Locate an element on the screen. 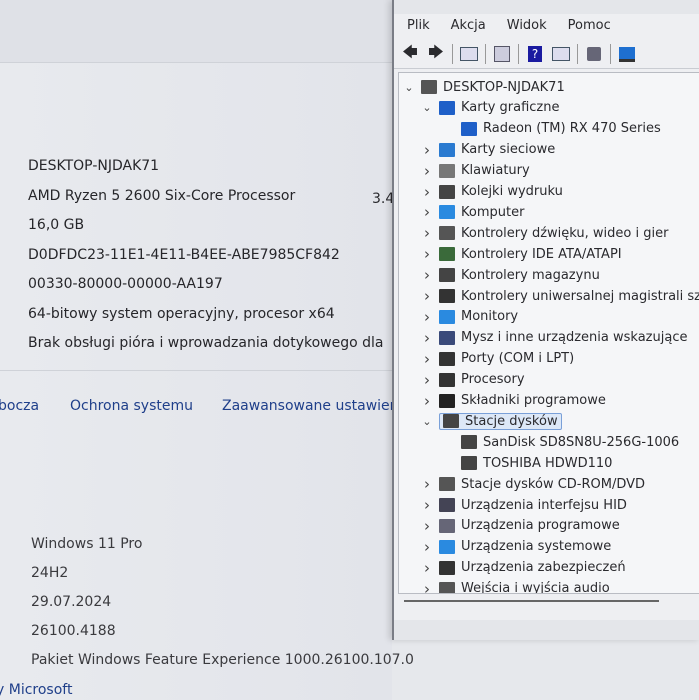  tree-item: › Wejścia i wyjścia audio is located at coordinates (515, 586).